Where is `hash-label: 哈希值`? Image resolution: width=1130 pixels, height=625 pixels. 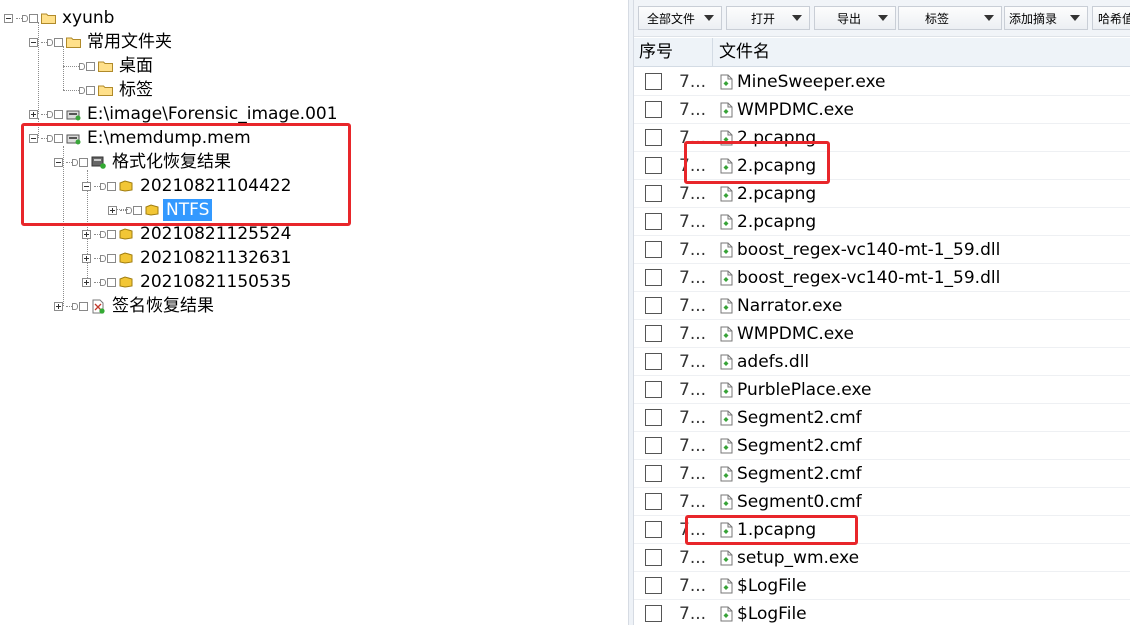
hash-label: 哈希值 is located at coordinates (1114, 18).